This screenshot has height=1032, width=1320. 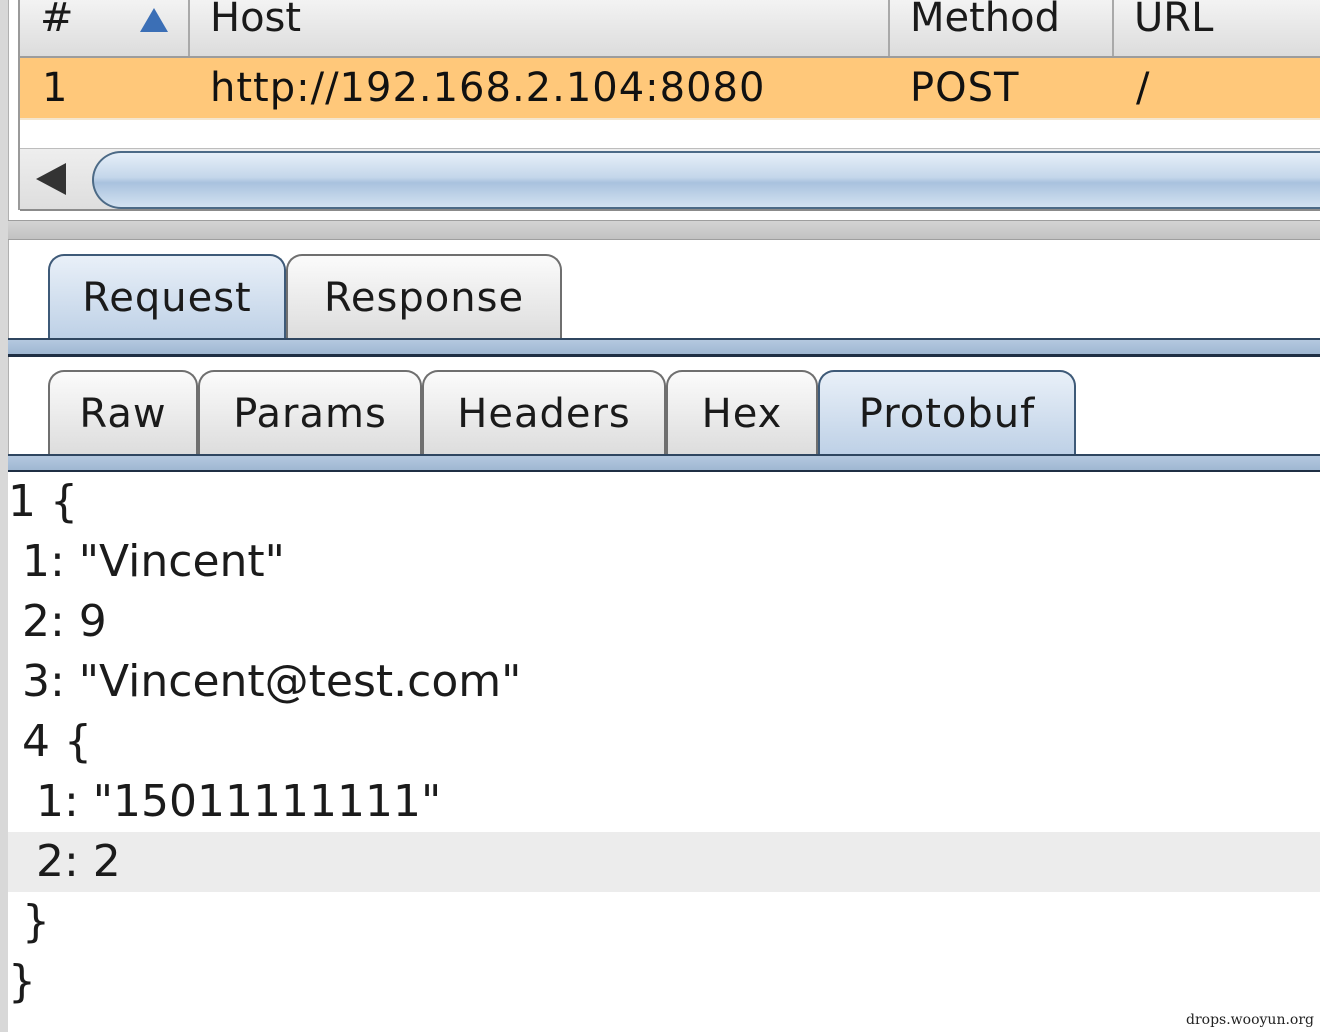 I want to click on code-line: 1: "15011111111", so click(x=225, y=801).